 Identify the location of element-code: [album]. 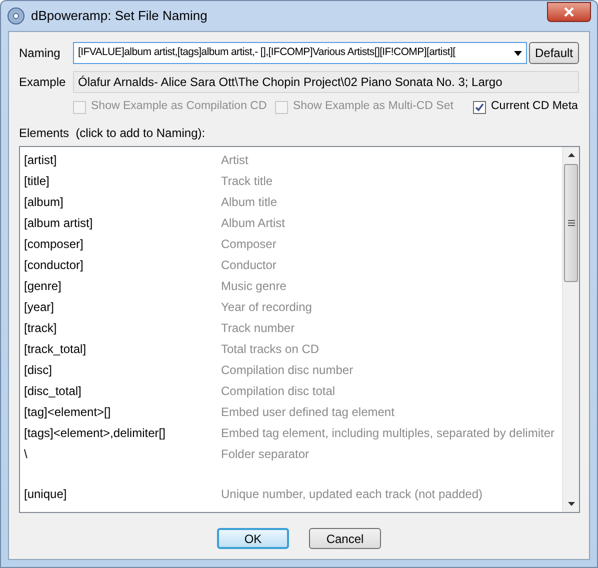
(122, 201).